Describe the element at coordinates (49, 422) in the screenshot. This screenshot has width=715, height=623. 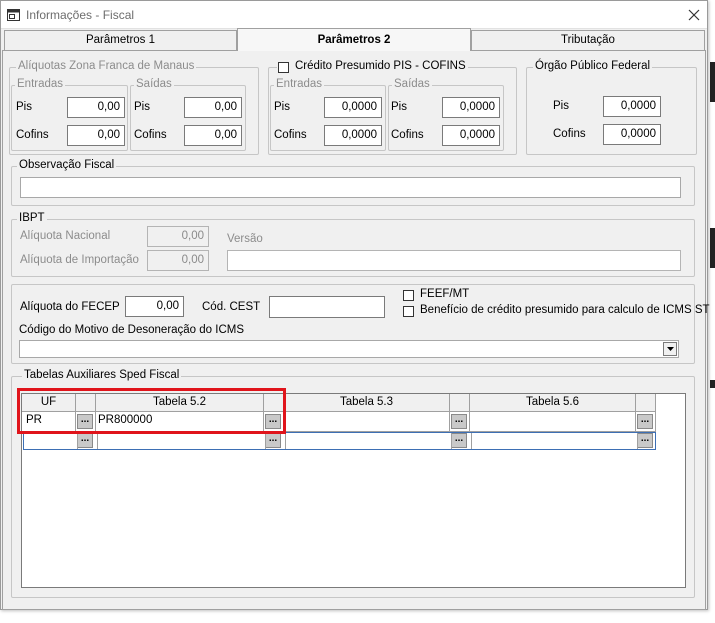
I see `uf-cell: PR` at that location.